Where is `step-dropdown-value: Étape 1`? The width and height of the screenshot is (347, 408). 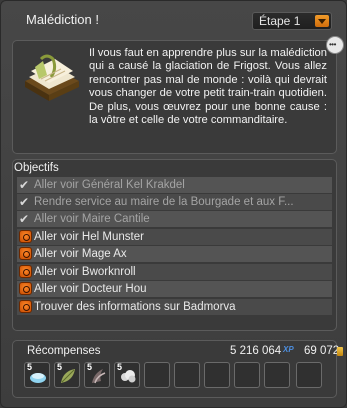 step-dropdown-value: Étape 1 is located at coordinates (280, 21).